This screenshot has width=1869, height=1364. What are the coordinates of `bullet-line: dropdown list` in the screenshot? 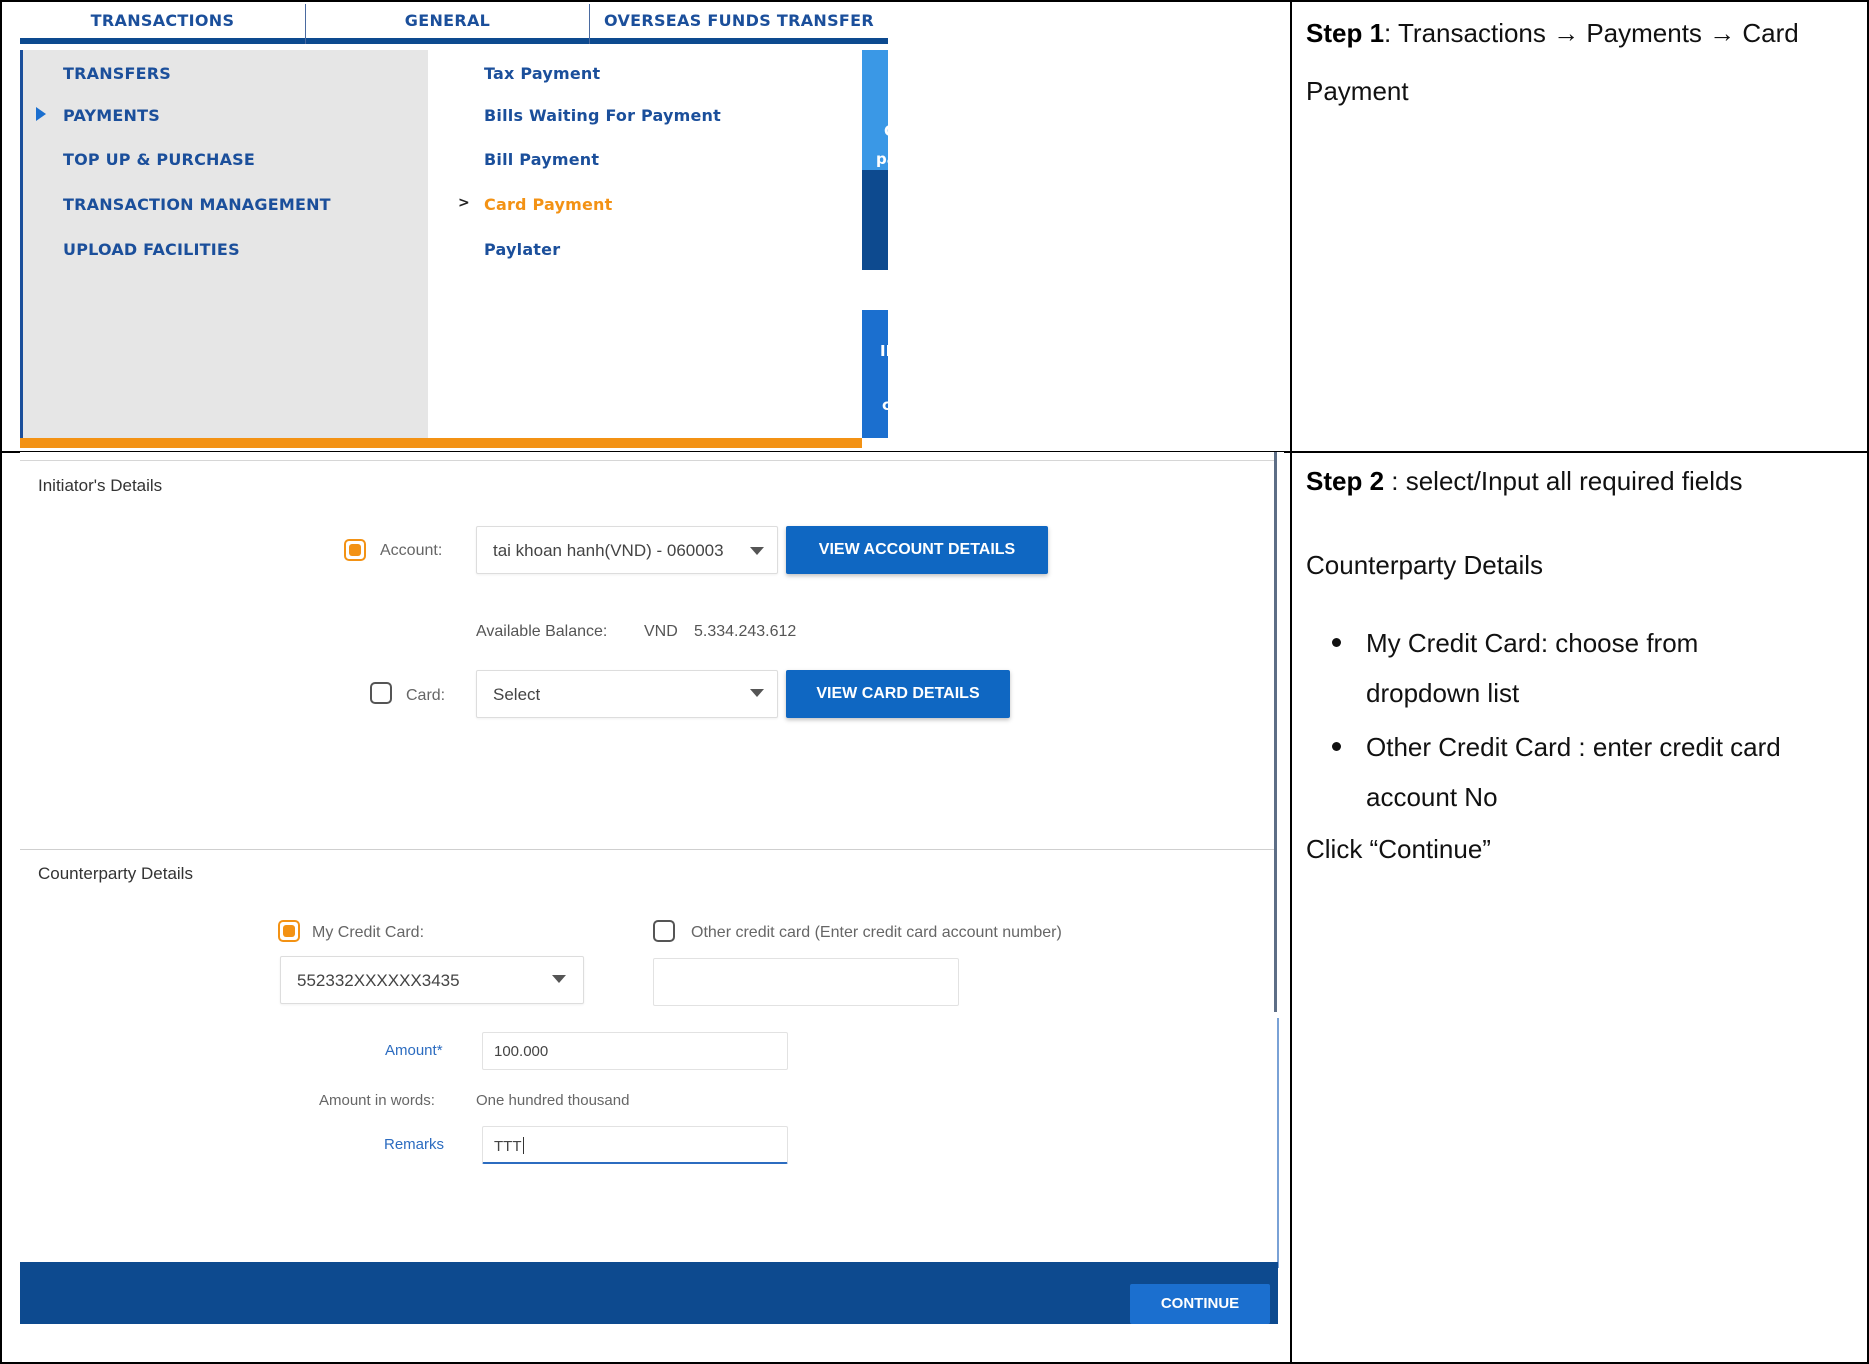 It's located at (1443, 693).